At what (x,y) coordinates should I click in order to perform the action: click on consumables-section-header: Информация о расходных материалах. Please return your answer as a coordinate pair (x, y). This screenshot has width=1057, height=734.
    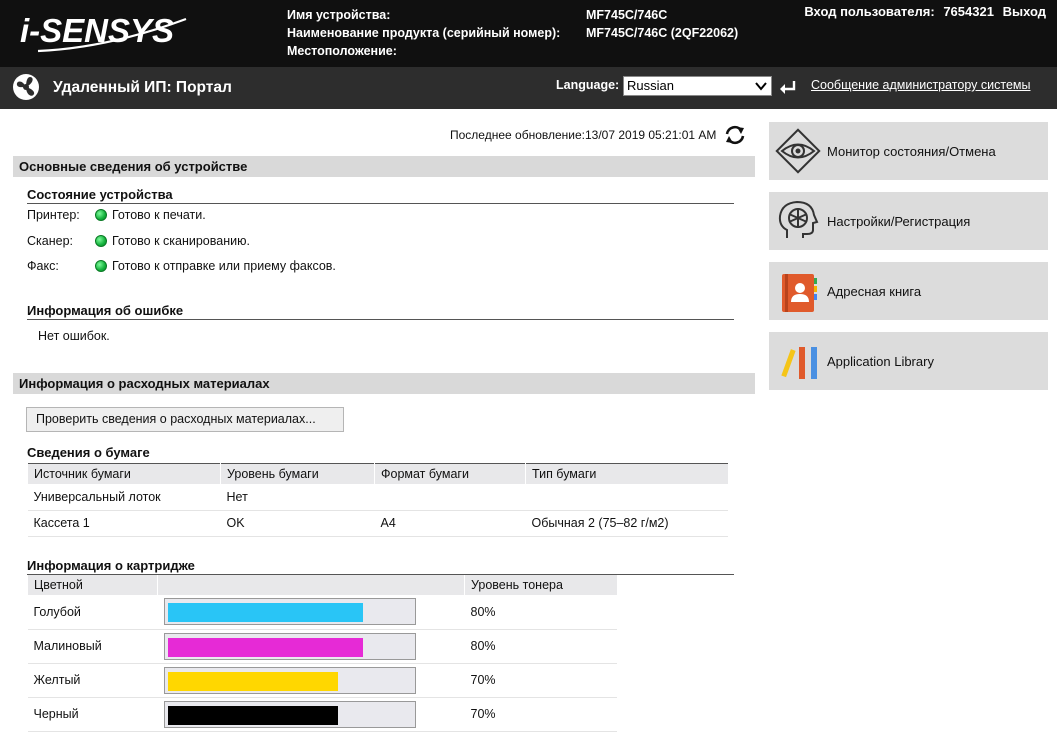
    Looking at the image, I should click on (384, 383).